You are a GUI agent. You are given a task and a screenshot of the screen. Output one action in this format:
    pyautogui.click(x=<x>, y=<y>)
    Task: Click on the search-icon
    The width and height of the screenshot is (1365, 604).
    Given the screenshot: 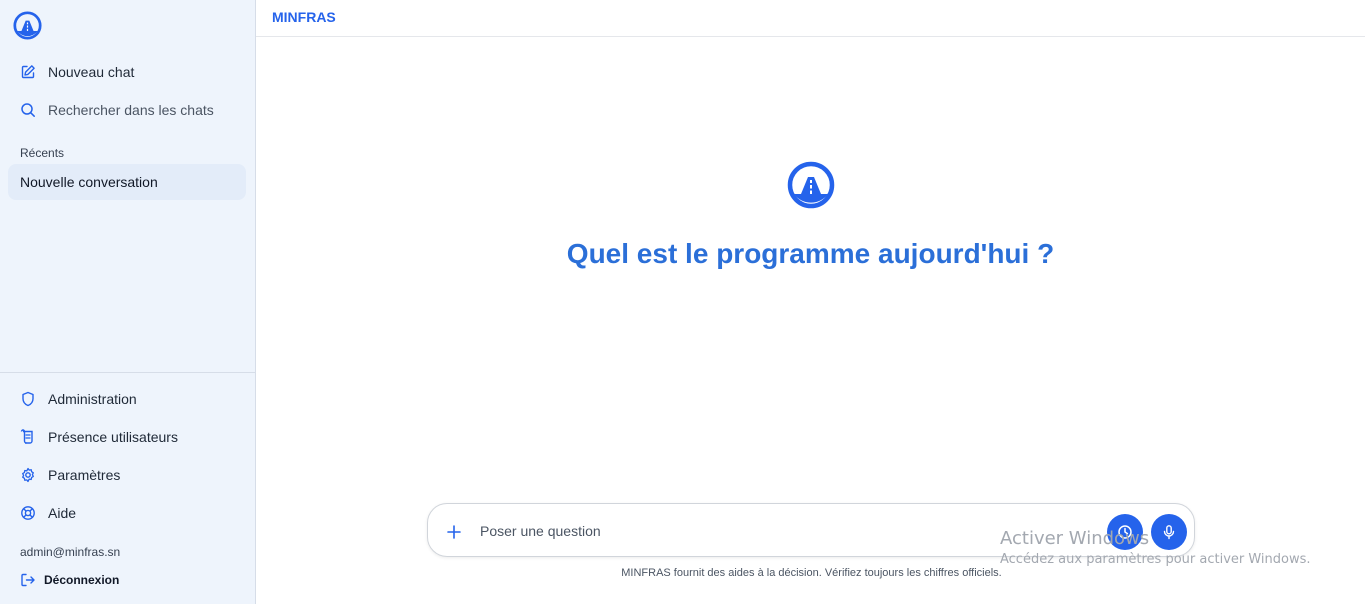 What is the action you would take?
    pyautogui.click(x=28, y=110)
    